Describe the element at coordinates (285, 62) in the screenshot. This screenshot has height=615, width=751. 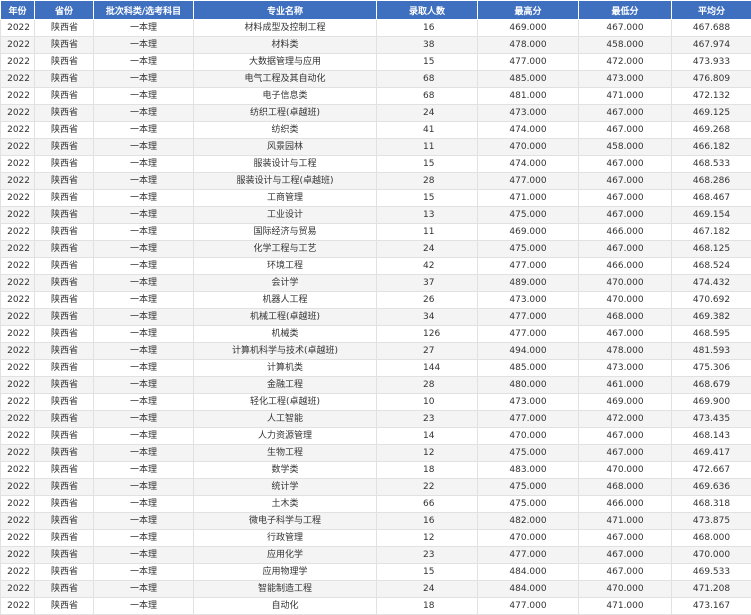
I see `major-cell: 大数据管理与应用` at that location.